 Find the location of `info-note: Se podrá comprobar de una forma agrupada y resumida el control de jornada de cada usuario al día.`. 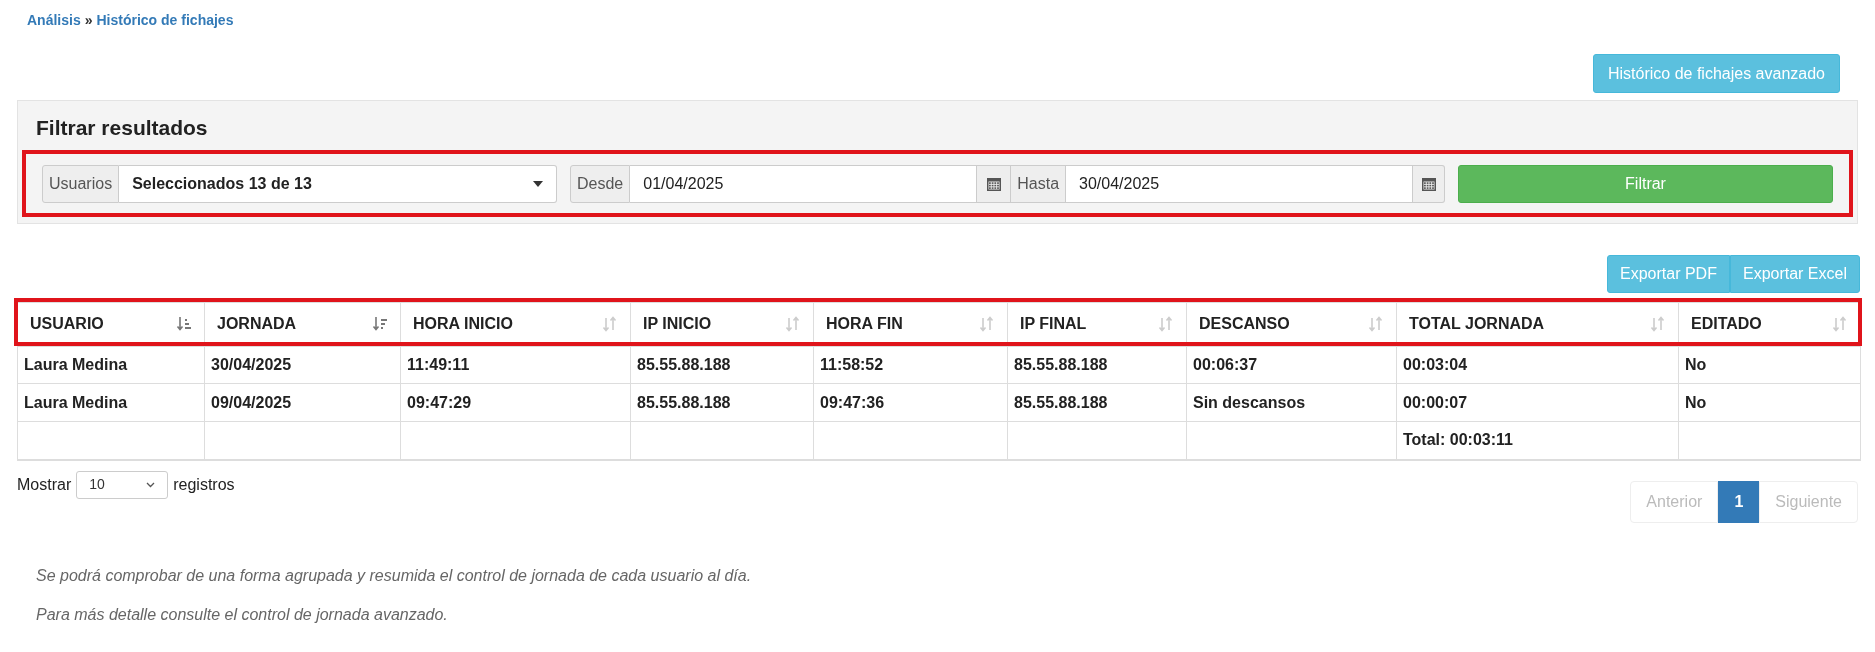

info-note: Se podrá comprobar de una forma agrupada y resumida el control de jornada de cada usuario al día. is located at coordinates (394, 575).